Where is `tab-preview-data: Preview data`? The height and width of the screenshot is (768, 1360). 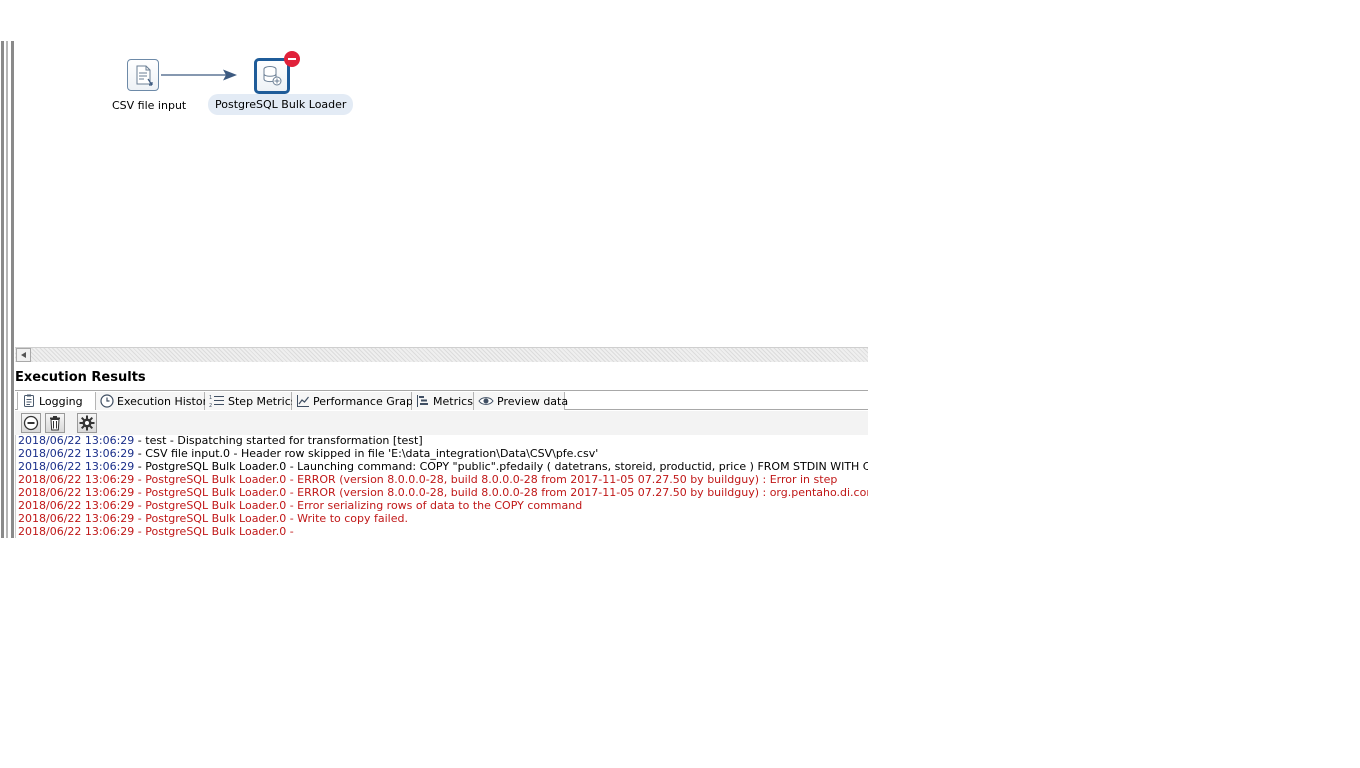
tab-preview-data: Preview data is located at coordinates (521, 401).